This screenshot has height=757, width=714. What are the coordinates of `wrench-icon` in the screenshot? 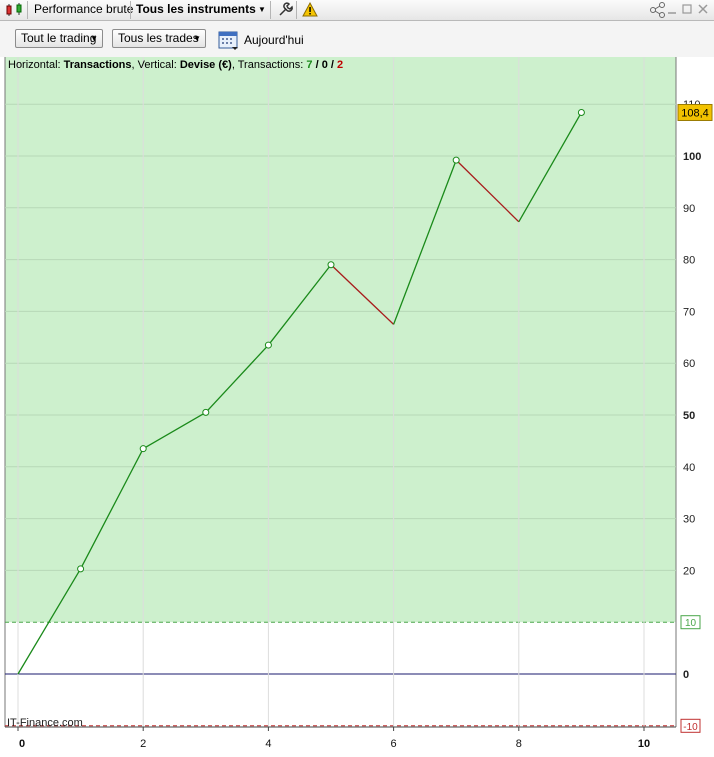 It's located at (285, 10).